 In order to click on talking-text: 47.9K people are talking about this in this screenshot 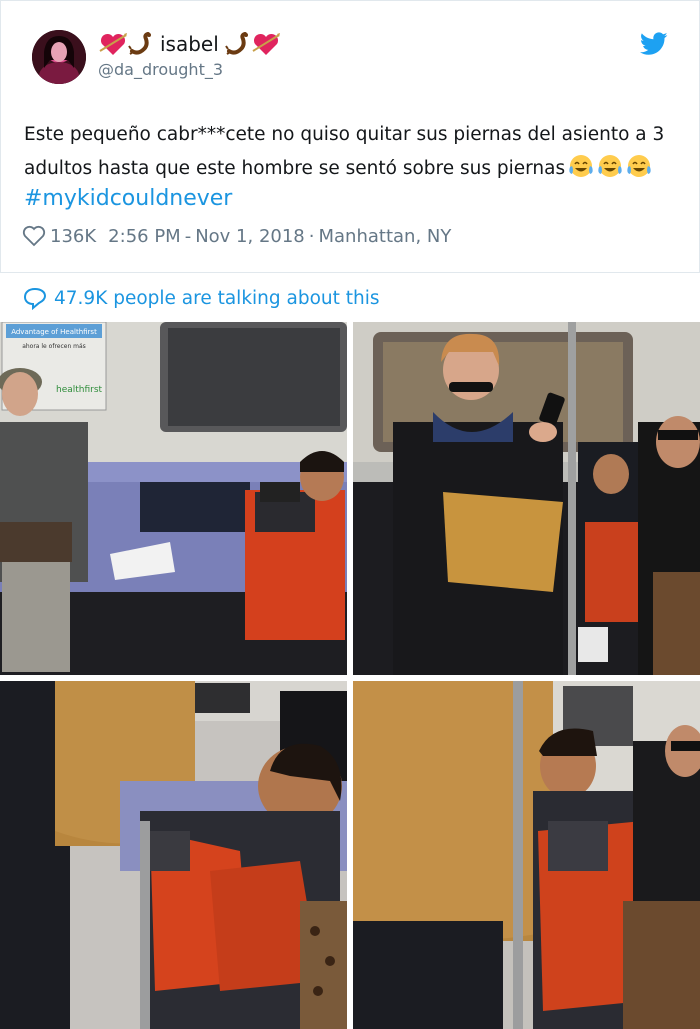, I will do `click(217, 298)`.